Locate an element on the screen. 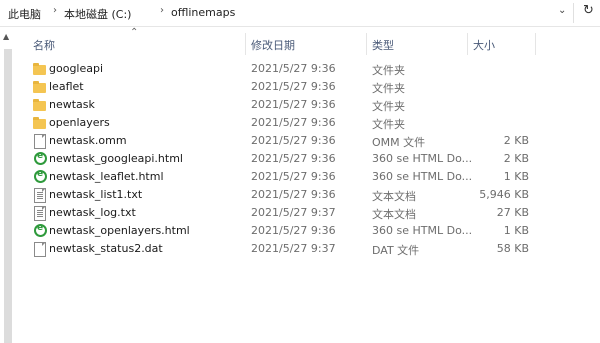  file-type: OMM 文件 is located at coordinates (399, 142).